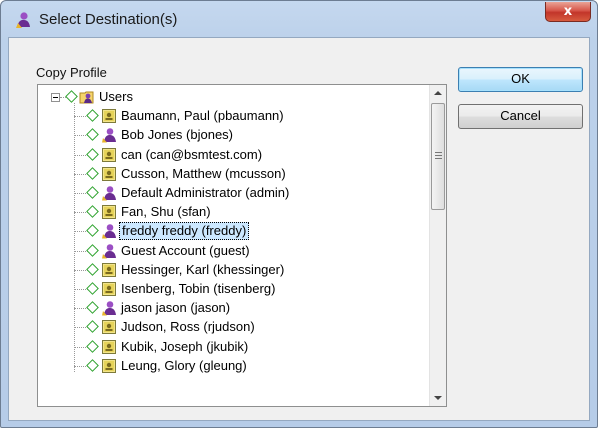 The image size is (600, 430). Describe the element at coordinates (116, 96) in the screenshot. I see `tree-root-label: Users` at that location.